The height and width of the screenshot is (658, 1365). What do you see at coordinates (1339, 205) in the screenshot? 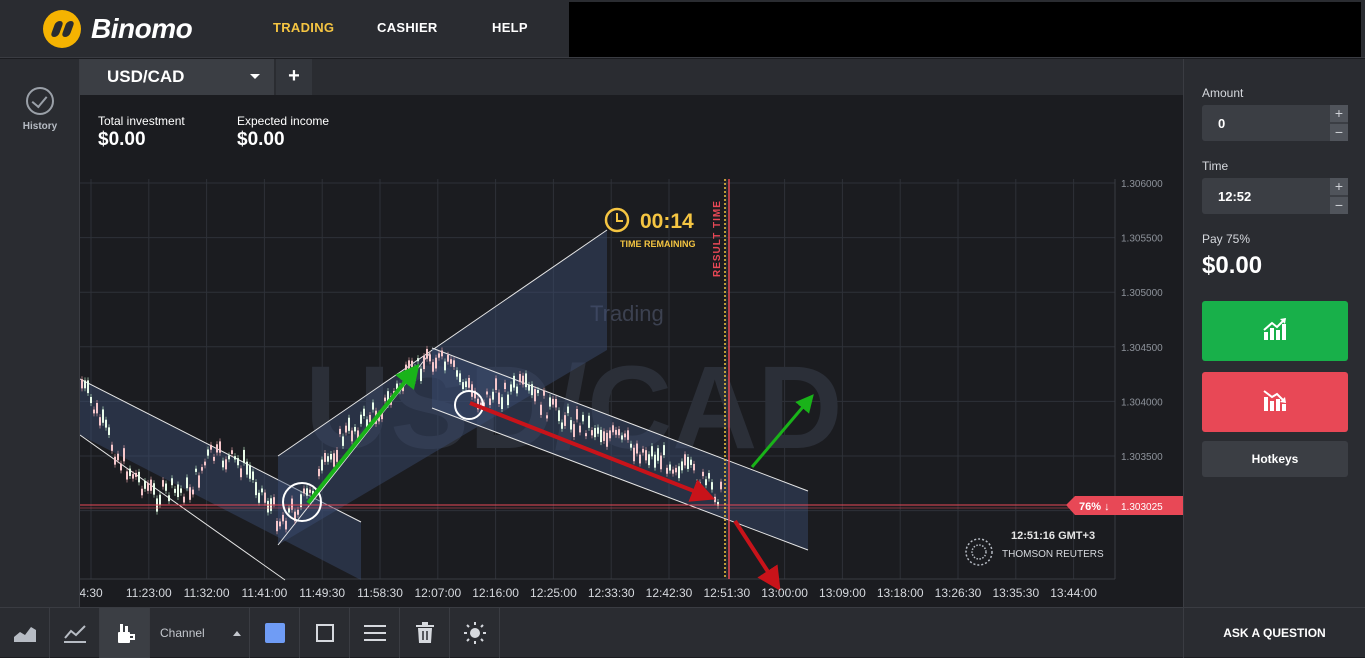
I see `time-decrease-button: −` at bounding box center [1339, 205].